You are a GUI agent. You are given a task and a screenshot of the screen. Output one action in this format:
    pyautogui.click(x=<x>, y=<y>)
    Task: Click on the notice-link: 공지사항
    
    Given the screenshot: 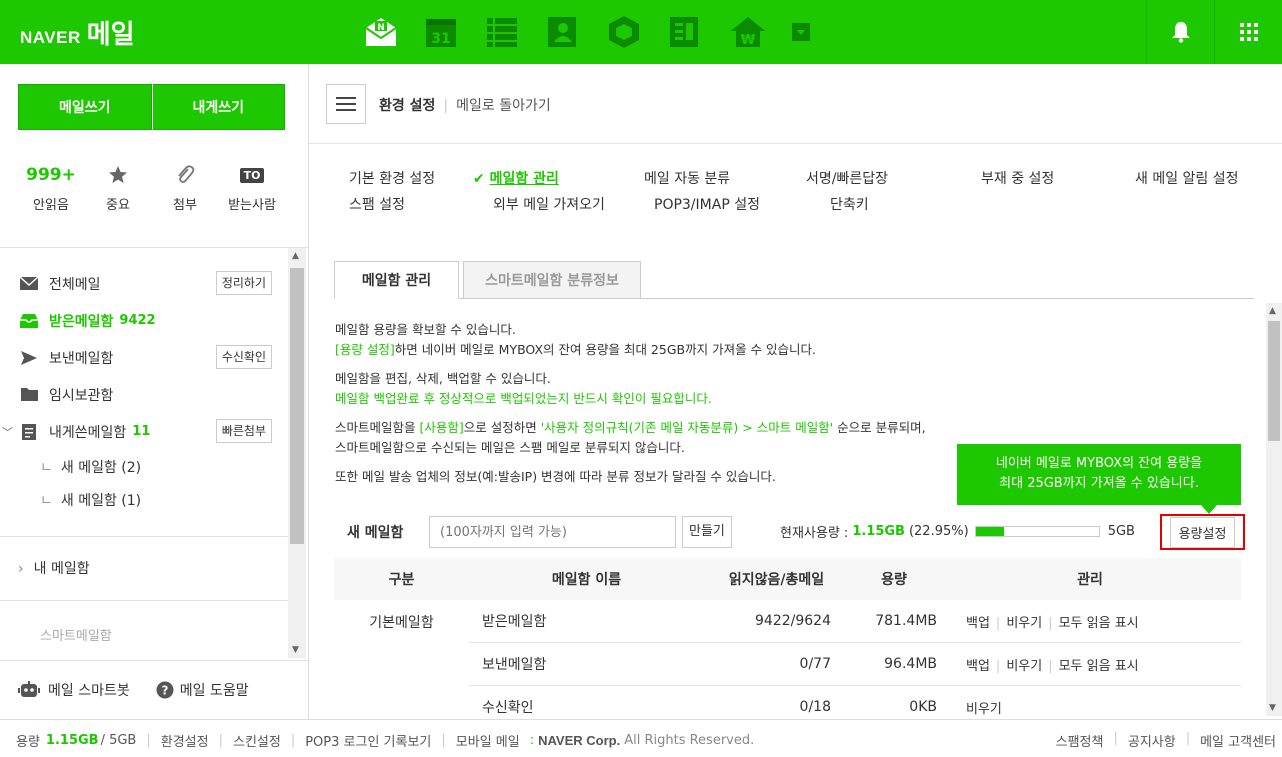 What is the action you would take?
    pyautogui.click(x=1152, y=740)
    